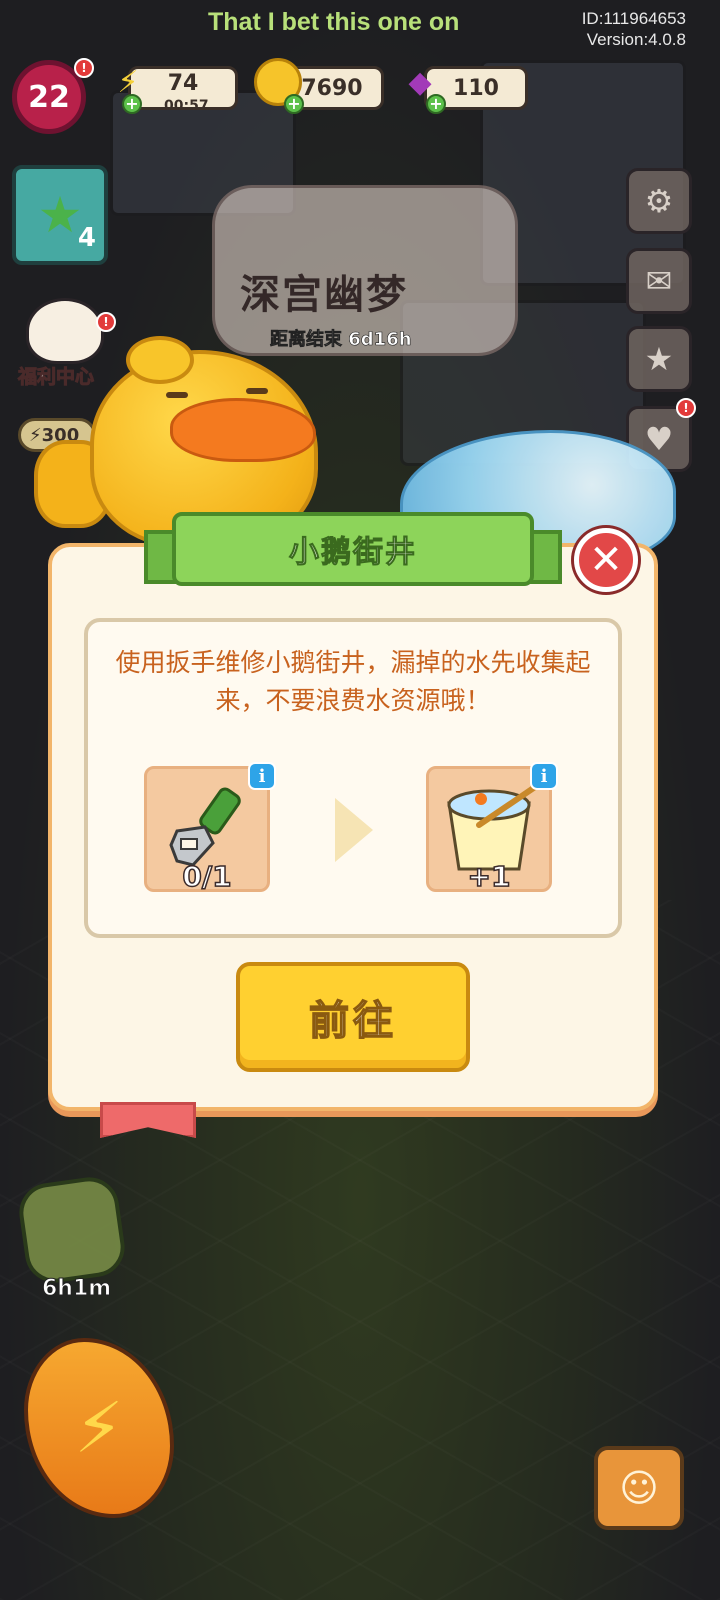  Describe the element at coordinates (354, 830) in the screenshot. I see `arrow-right-icon` at that location.